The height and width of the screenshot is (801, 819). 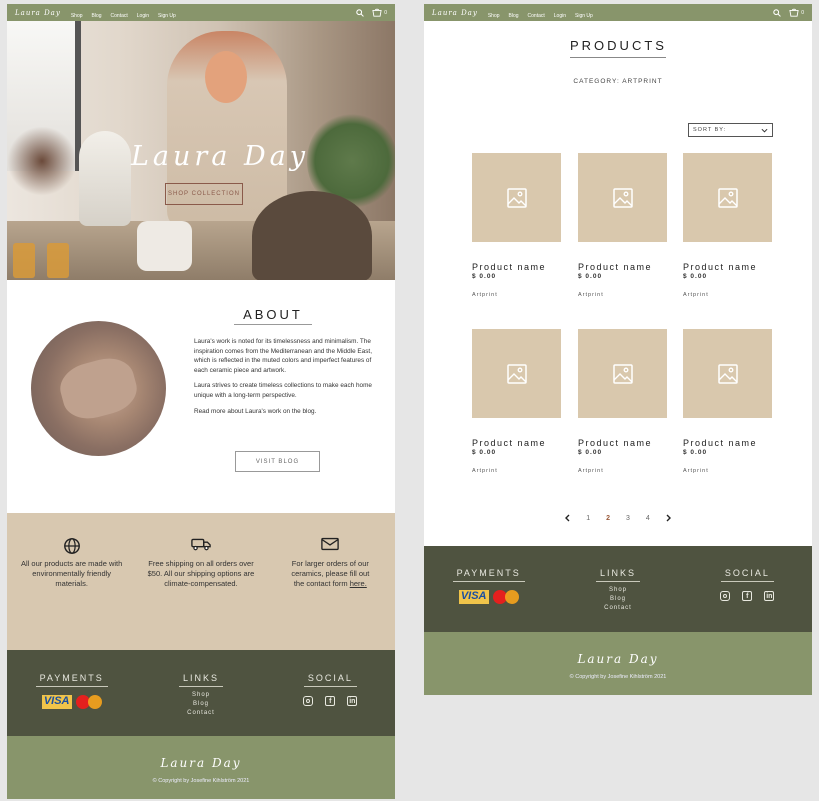 What do you see at coordinates (710, 130) in the screenshot?
I see `sort-label: SORT BY:` at bounding box center [710, 130].